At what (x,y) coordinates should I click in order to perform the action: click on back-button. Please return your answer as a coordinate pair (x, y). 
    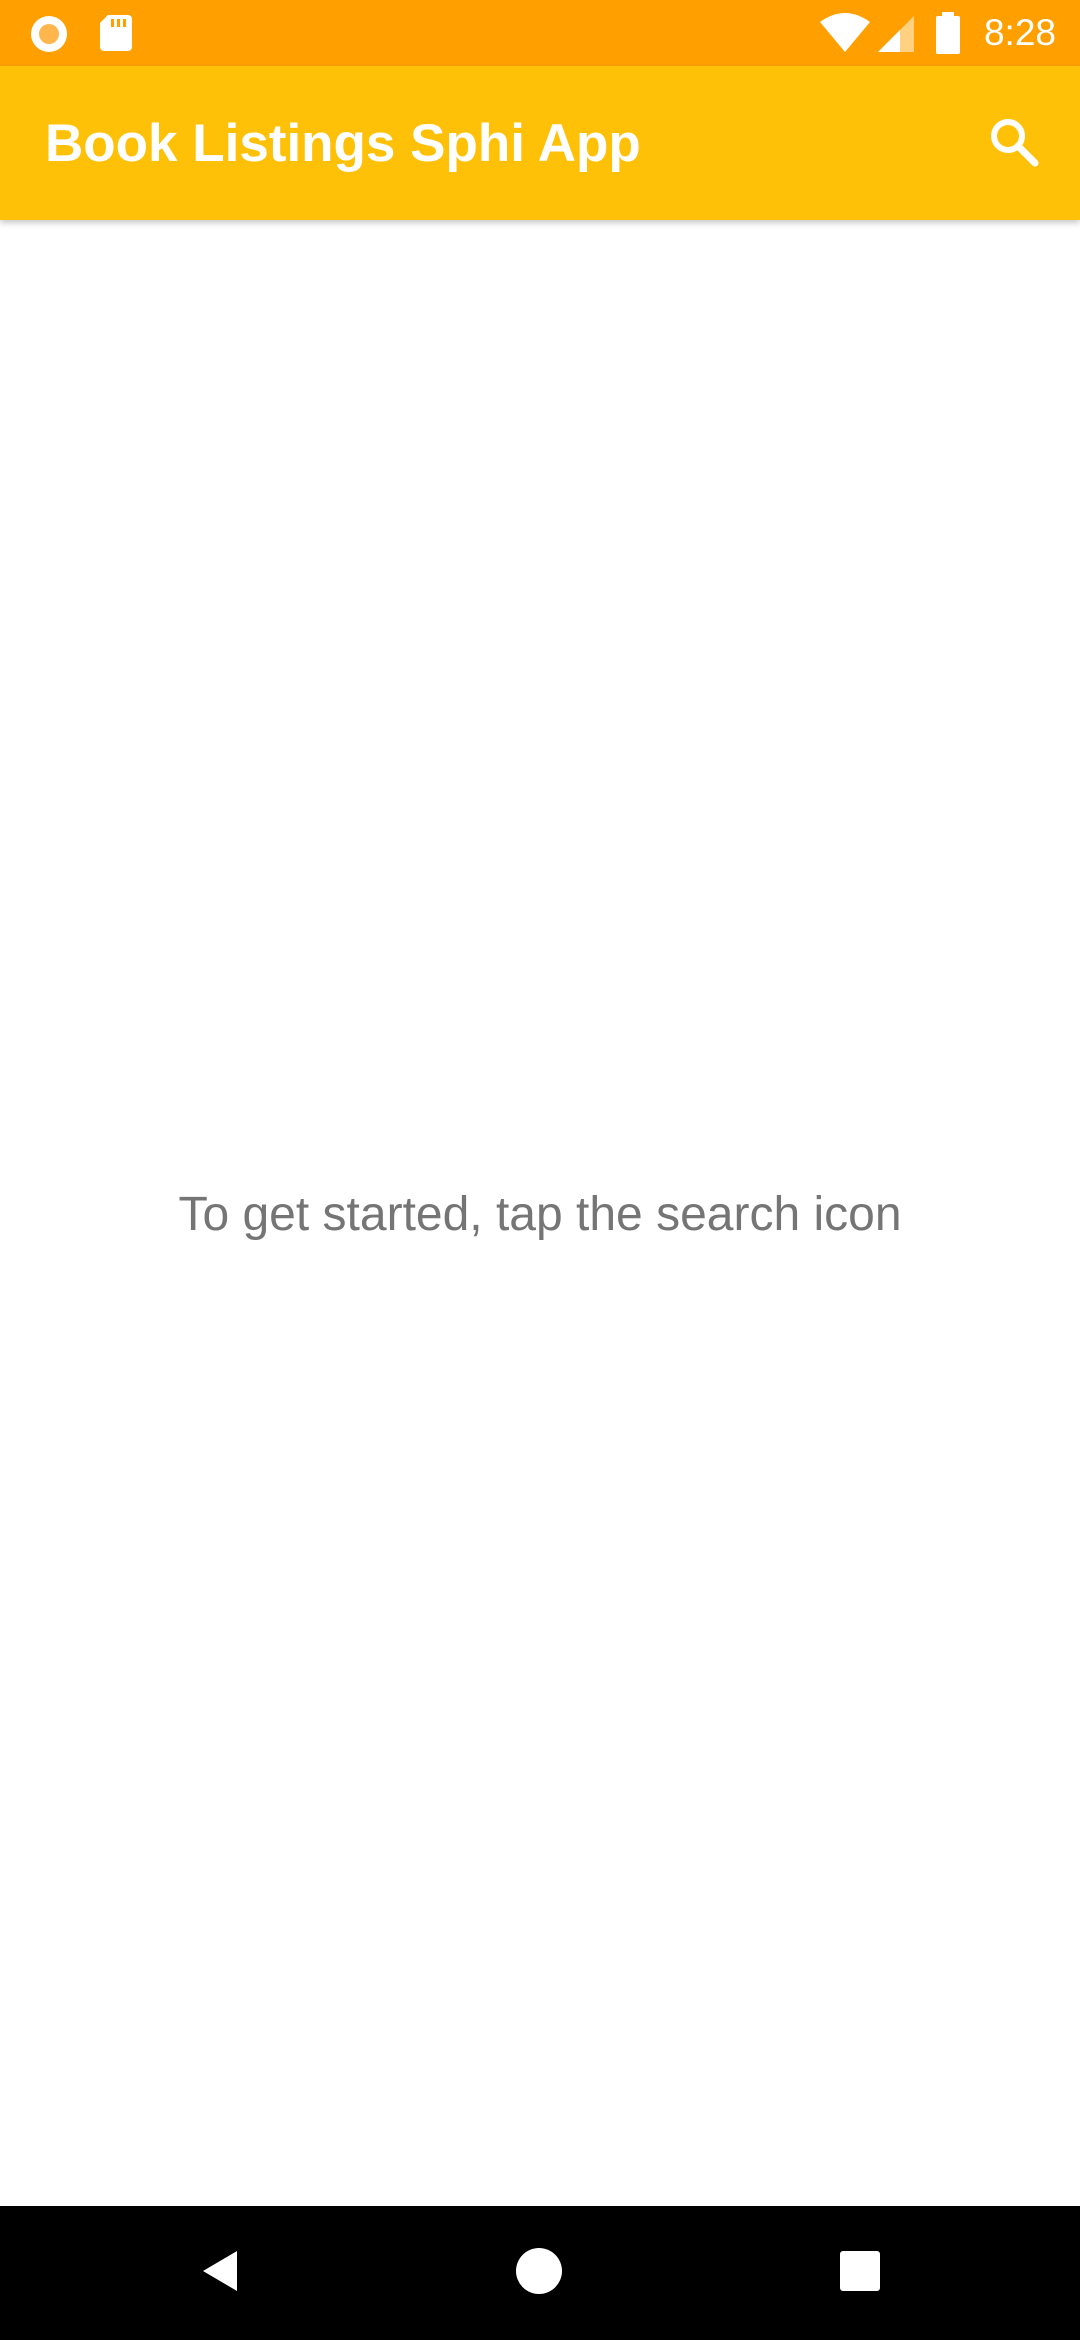
    Looking at the image, I should click on (221, 2273).